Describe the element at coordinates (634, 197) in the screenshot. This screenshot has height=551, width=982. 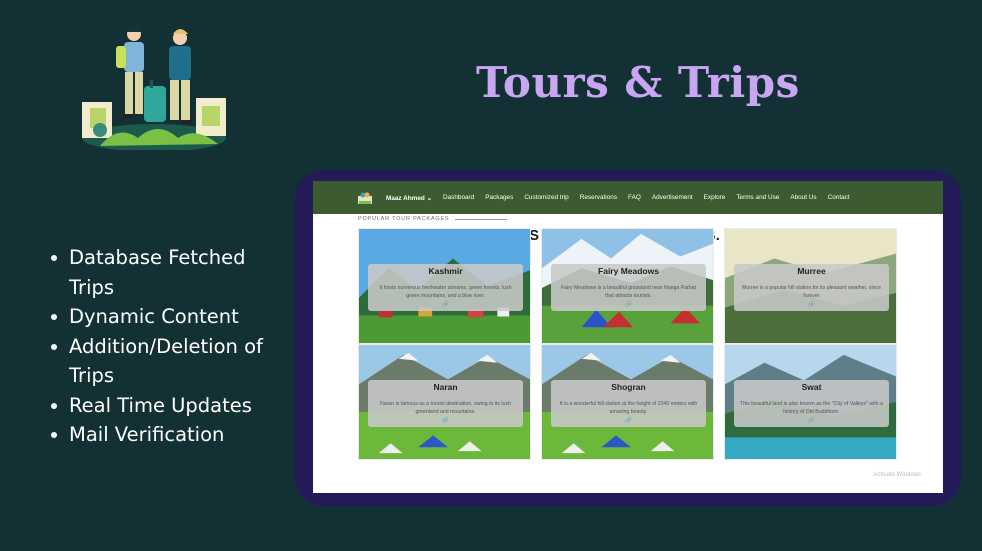
I see `nav-faq: FAQ` at that location.